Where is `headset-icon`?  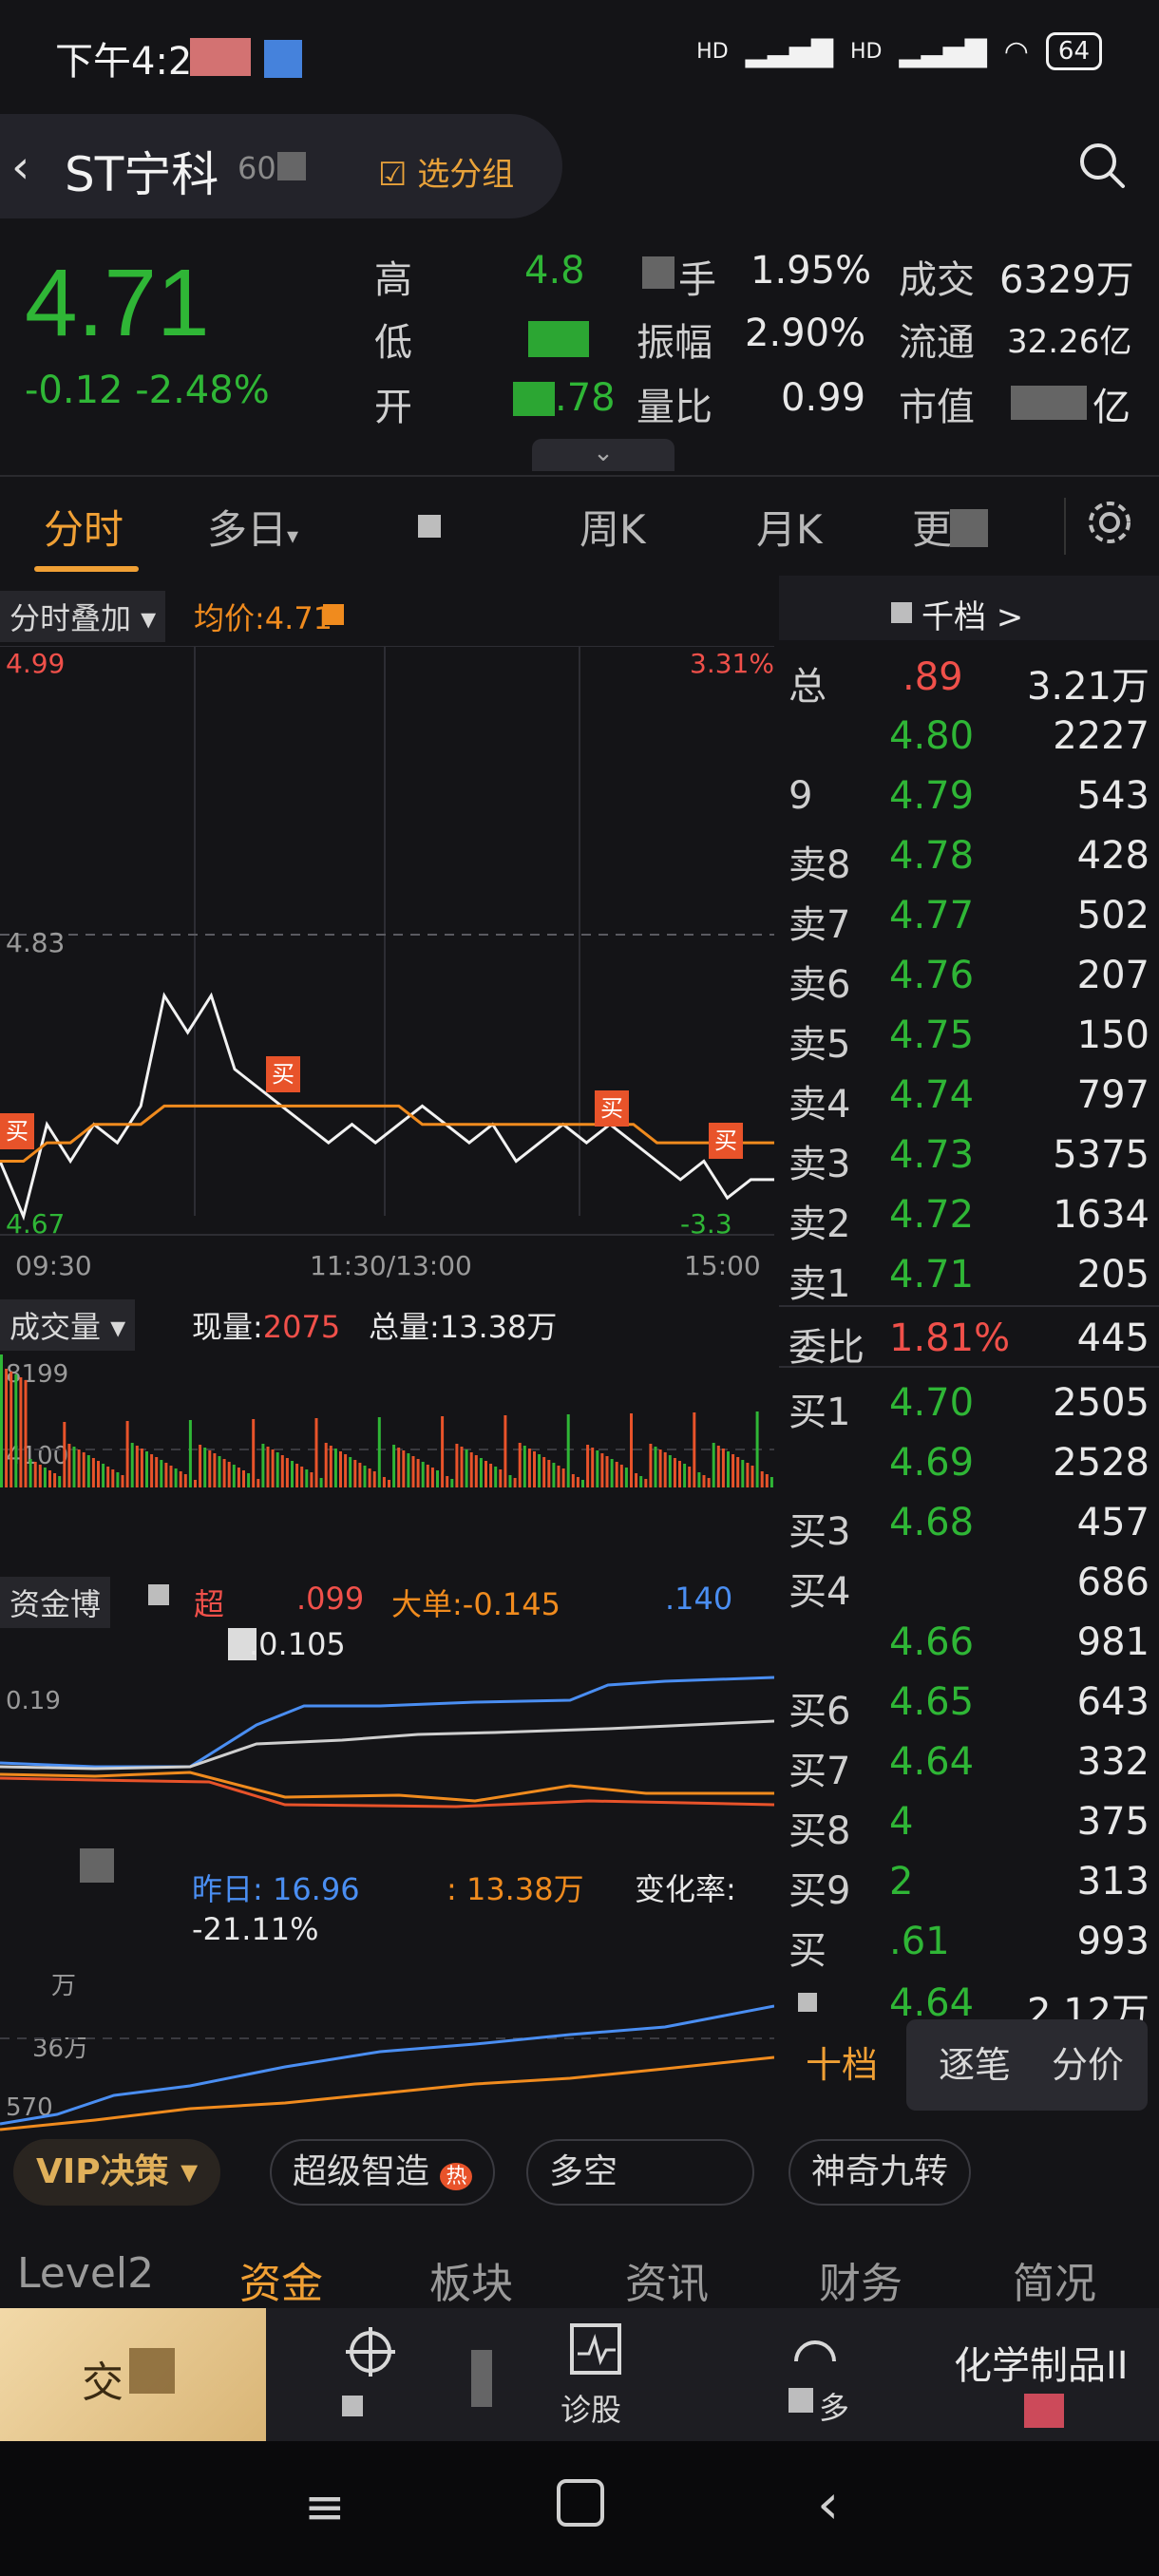
headset-icon is located at coordinates (815, 2351).